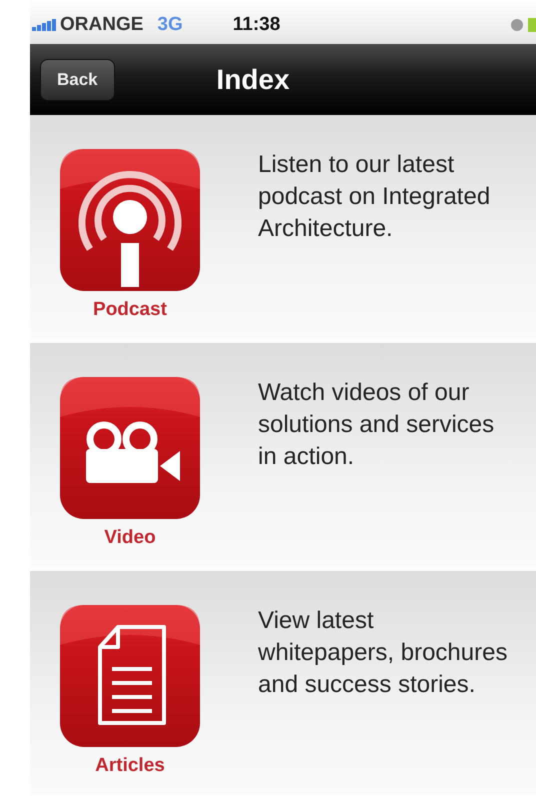  I want to click on document-icon, so click(130, 676).